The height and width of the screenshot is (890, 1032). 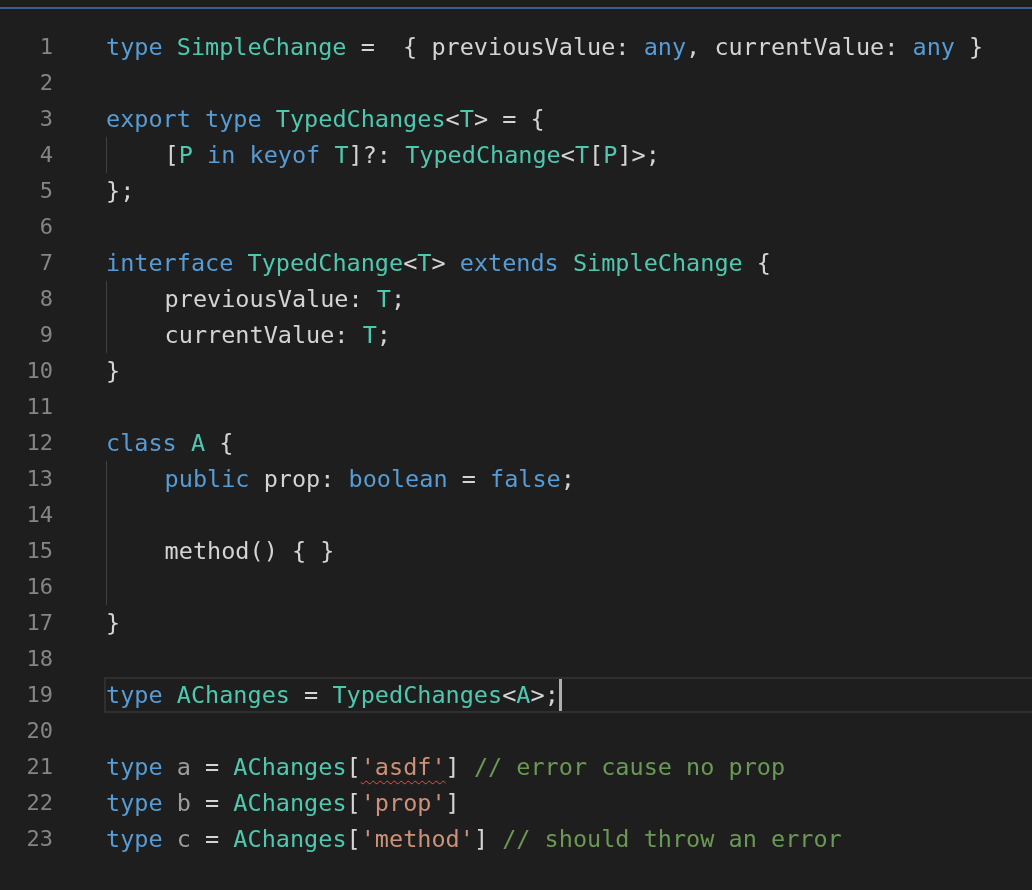 I want to click on code-line: type b = AChanges['prop'], so click(x=283, y=803).